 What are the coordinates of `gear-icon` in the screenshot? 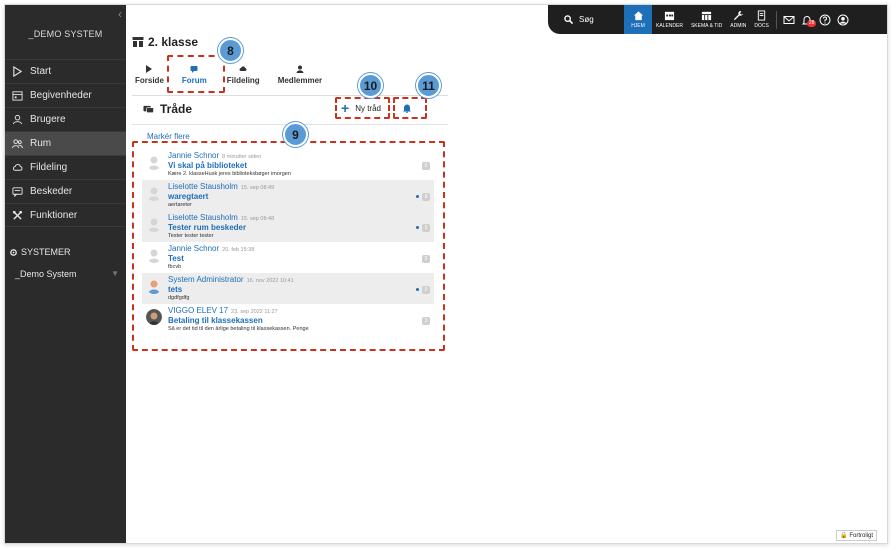 It's located at (13, 252).